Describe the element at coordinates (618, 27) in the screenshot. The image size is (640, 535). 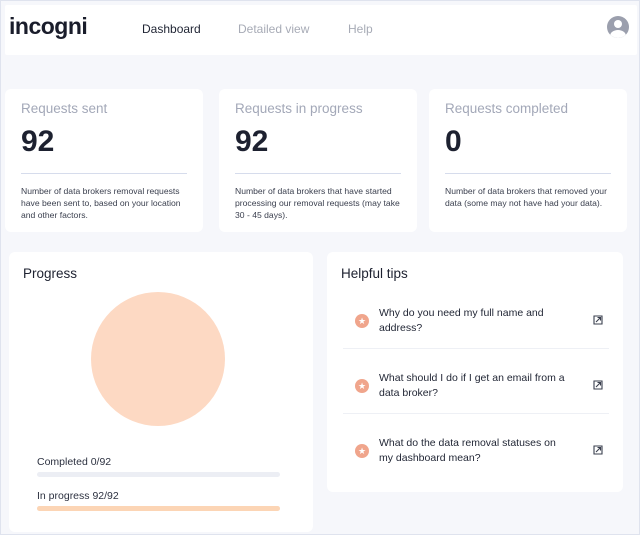
I see `user-avatar-icon` at that location.